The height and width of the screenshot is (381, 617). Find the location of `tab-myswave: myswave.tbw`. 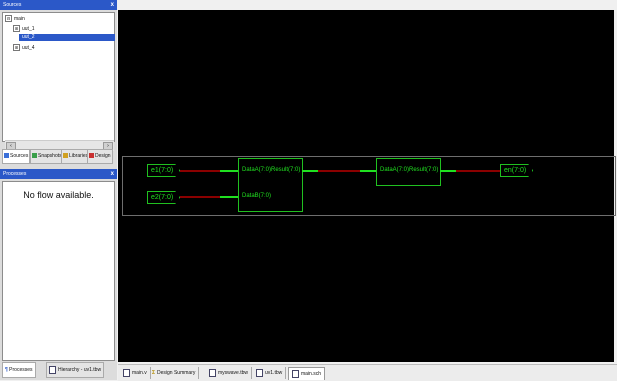

tab-myswave: myswave.tbw is located at coordinates (229, 373).